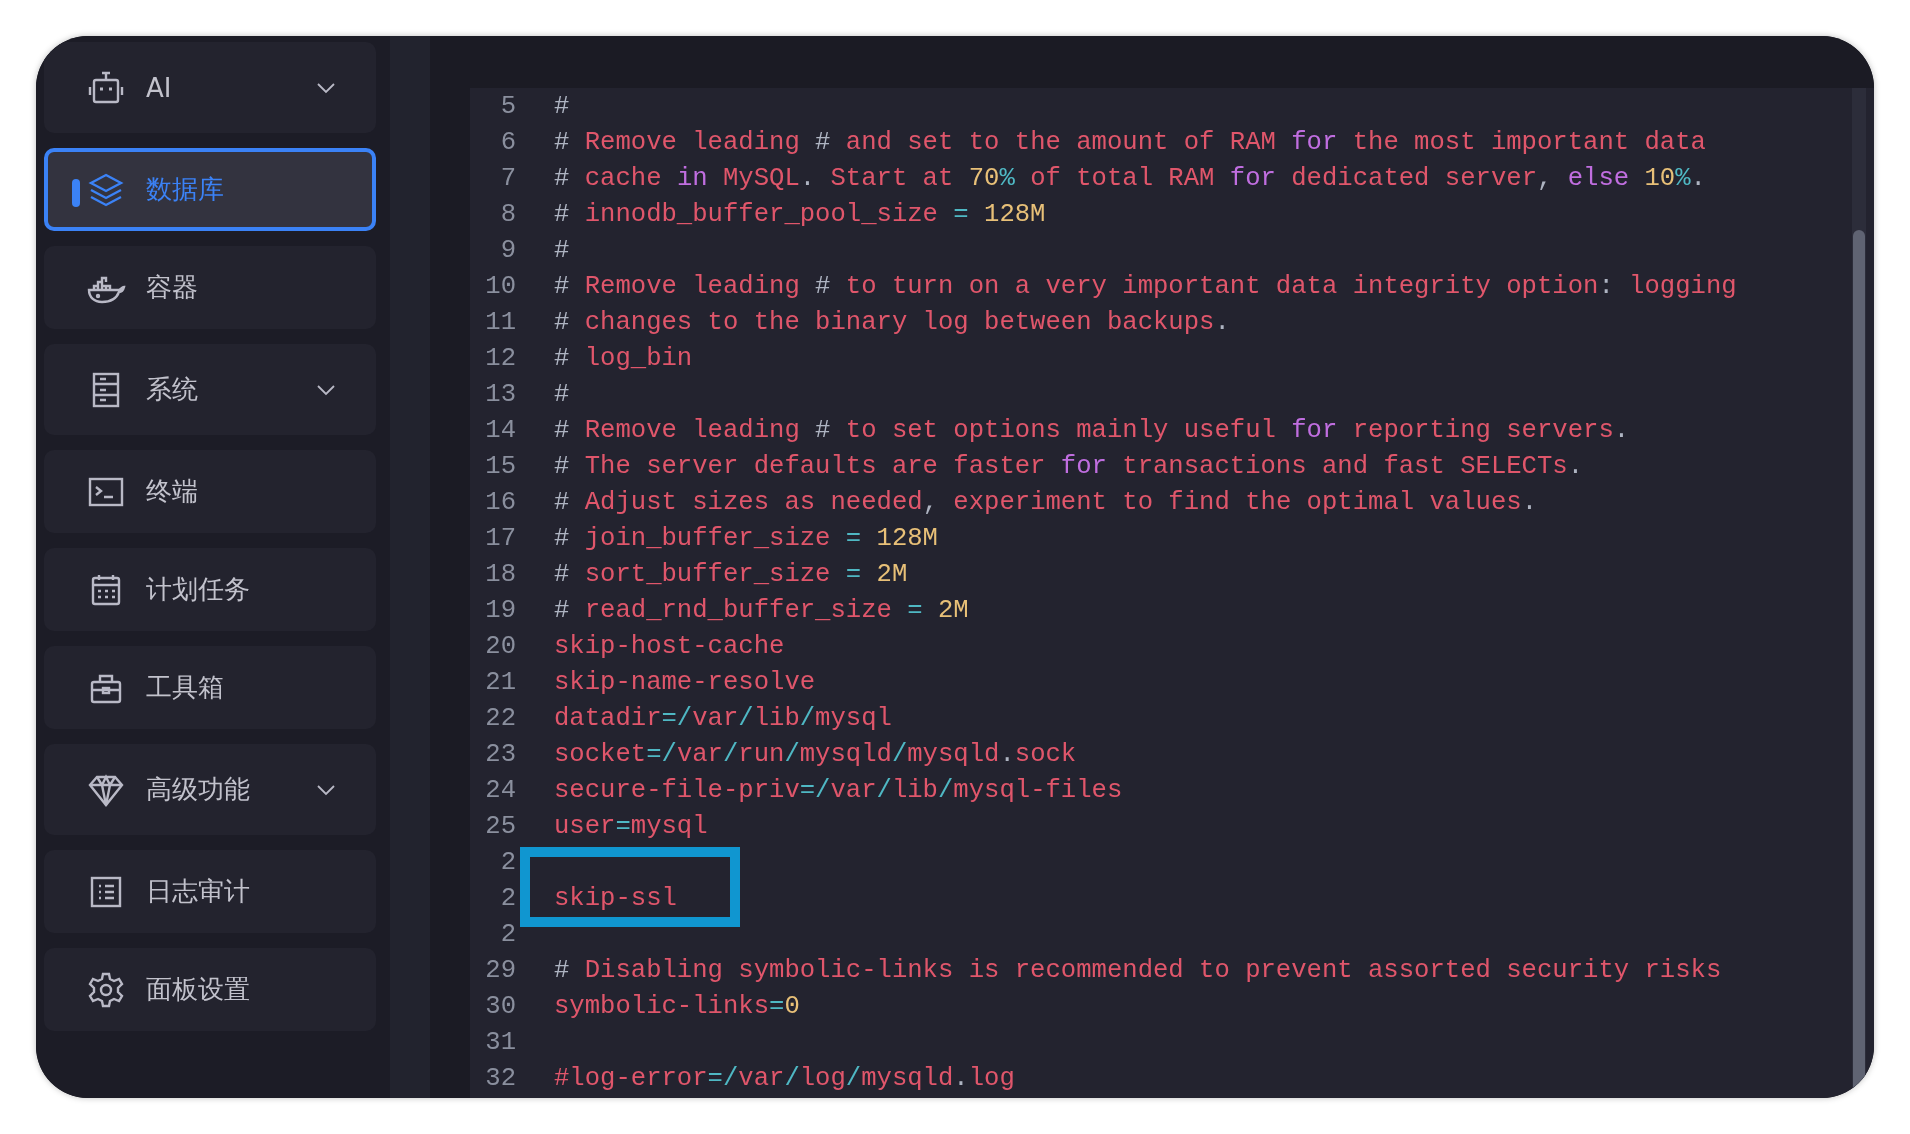 The image size is (1910, 1134). What do you see at coordinates (76, 193) in the screenshot?
I see `selection-bar` at bounding box center [76, 193].